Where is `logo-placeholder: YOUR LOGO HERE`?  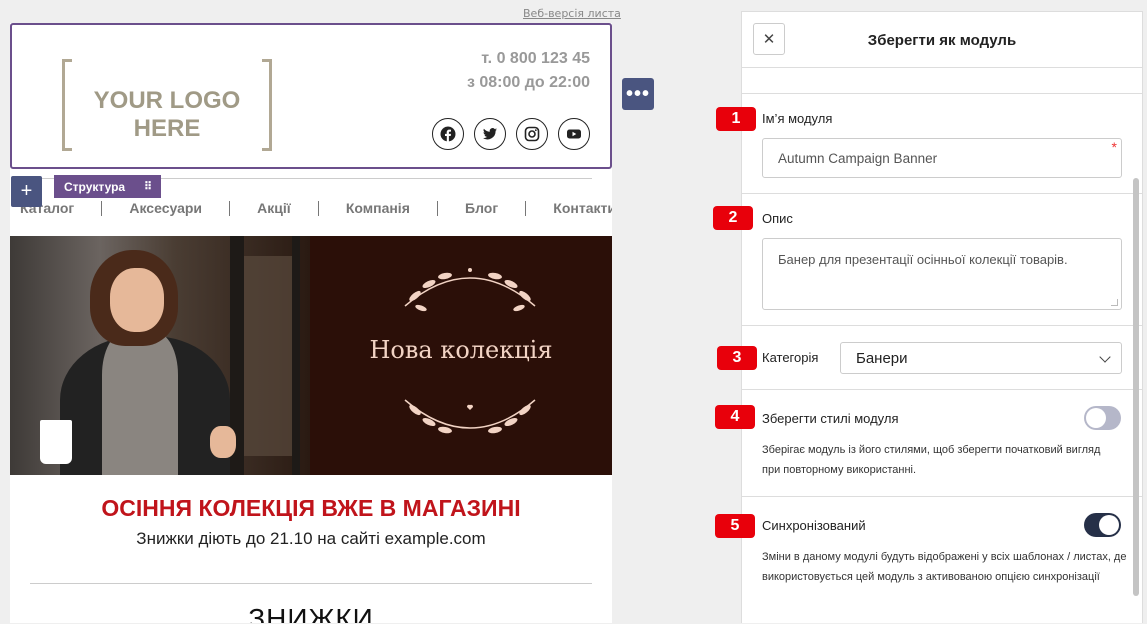
logo-placeholder: YOUR LOGO HERE is located at coordinates (167, 105).